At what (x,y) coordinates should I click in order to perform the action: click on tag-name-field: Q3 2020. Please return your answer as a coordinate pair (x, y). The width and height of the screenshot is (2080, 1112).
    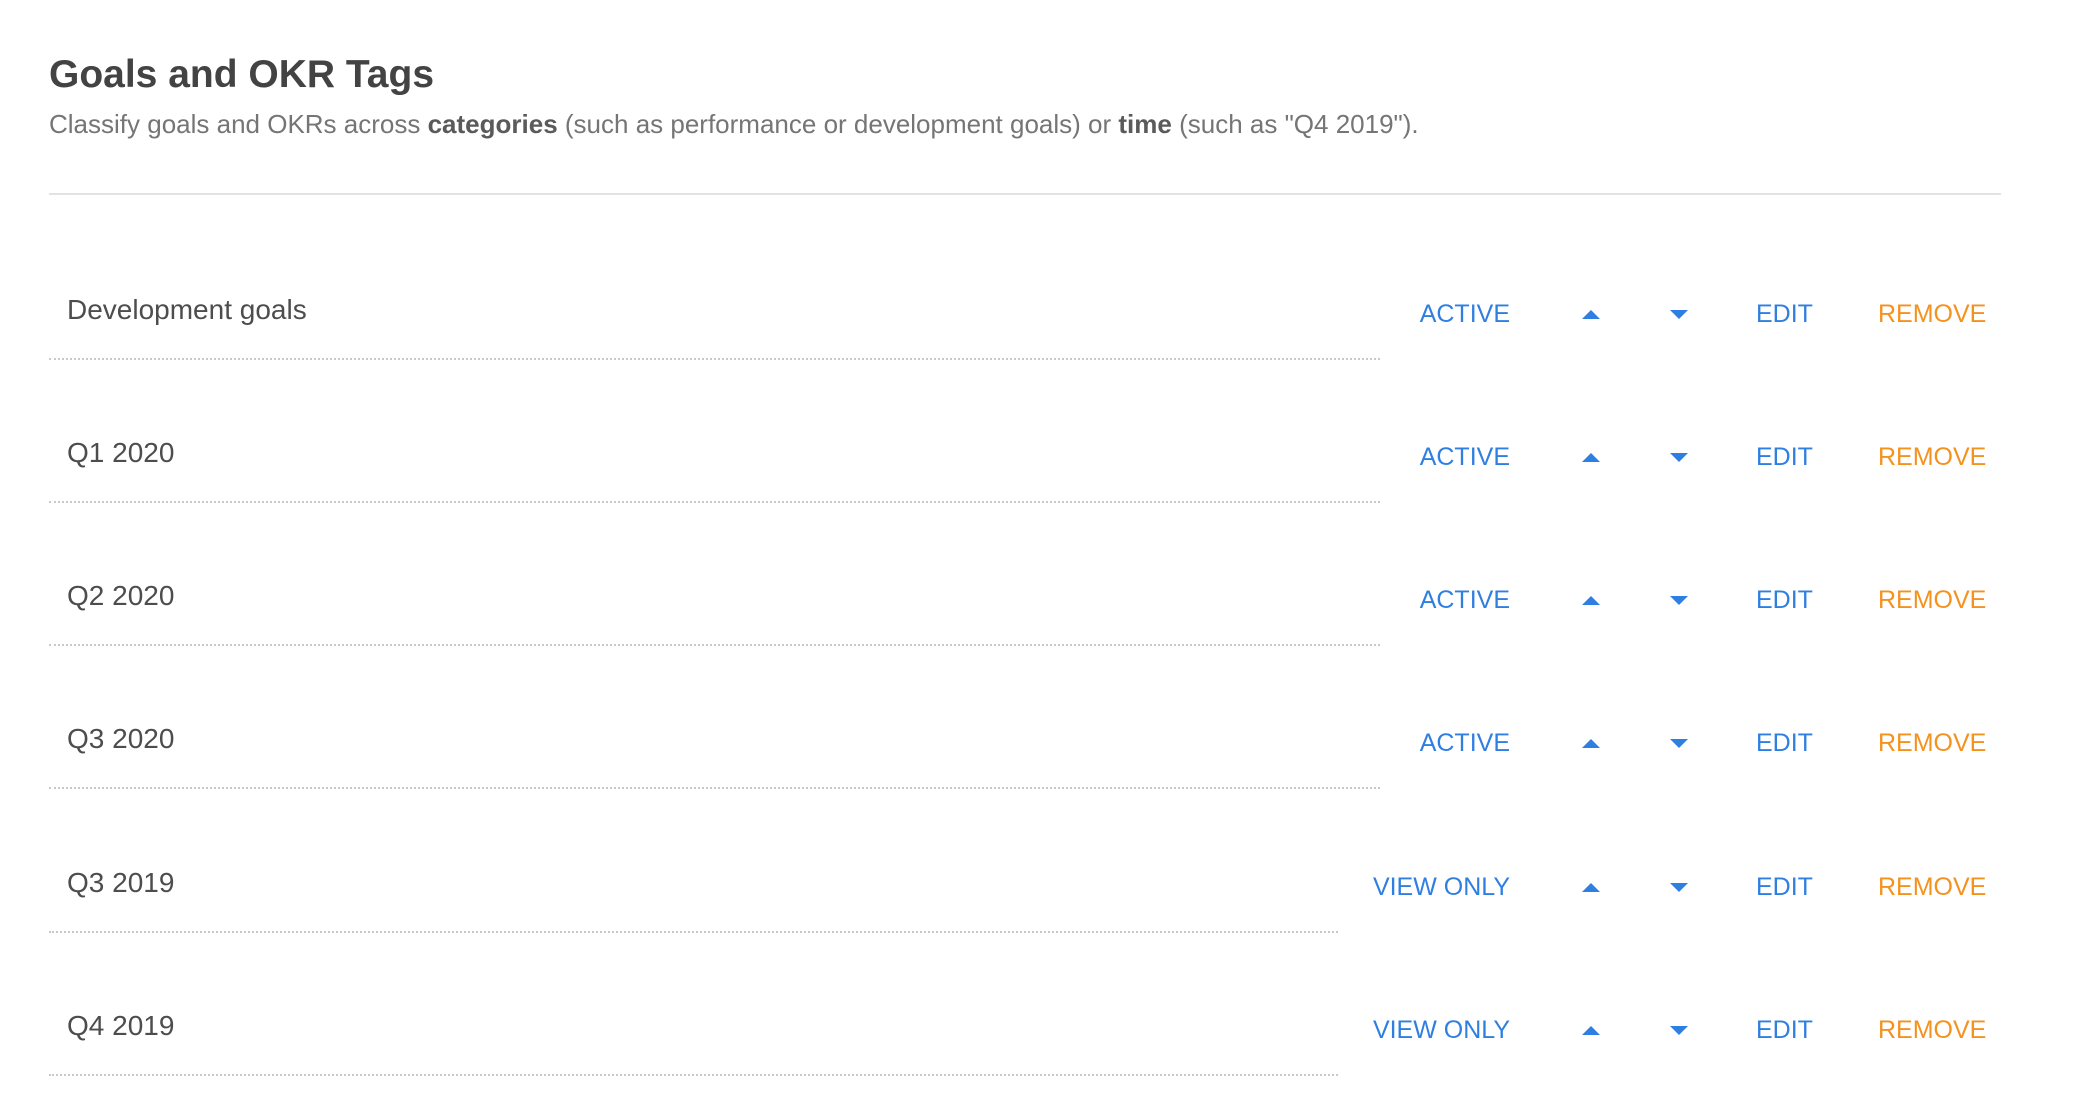
    Looking at the image, I should click on (714, 744).